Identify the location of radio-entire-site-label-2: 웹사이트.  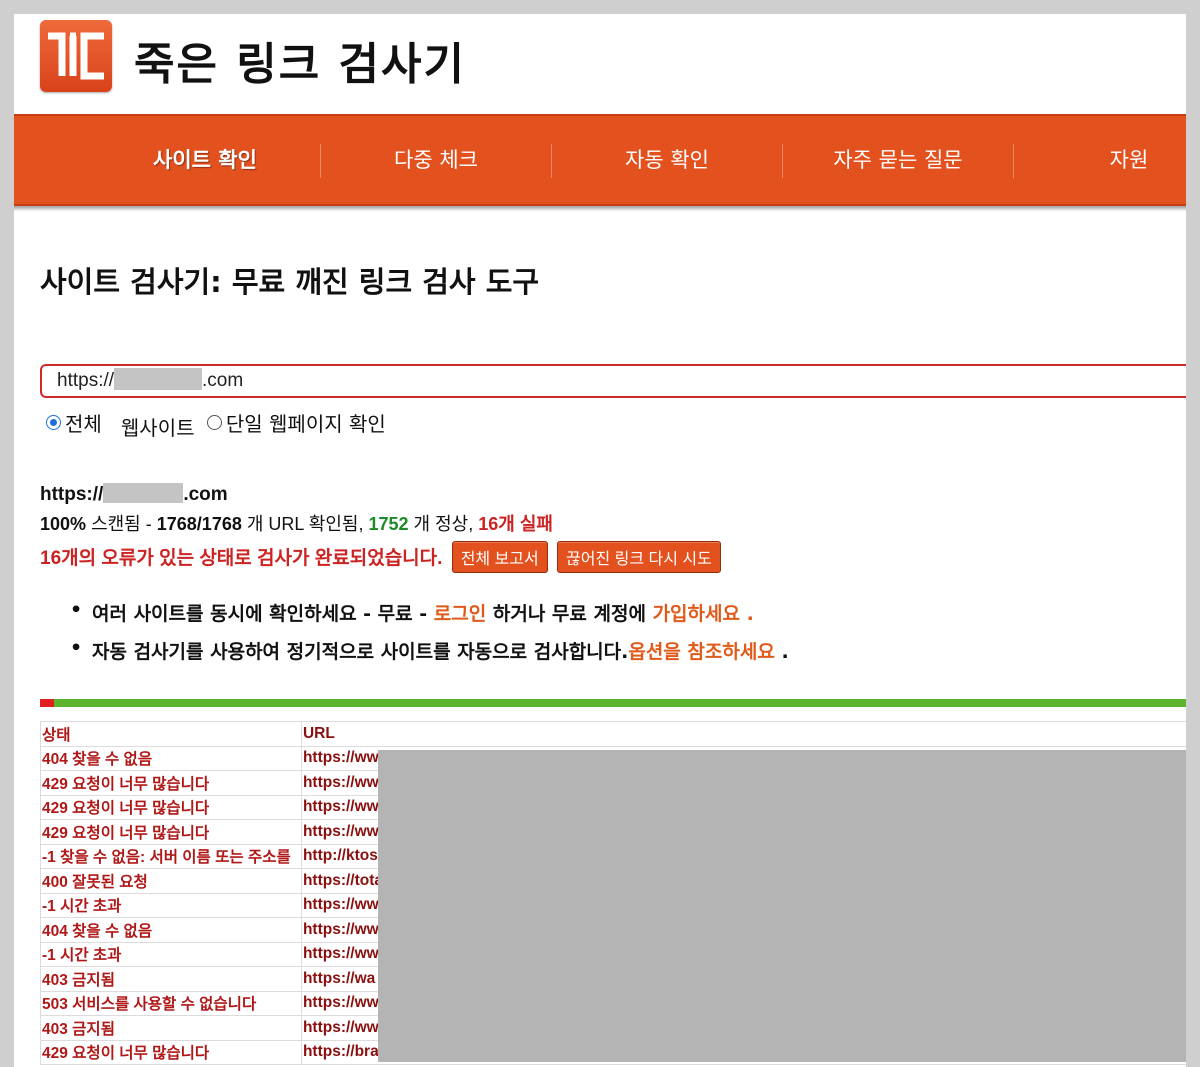
(158, 428).